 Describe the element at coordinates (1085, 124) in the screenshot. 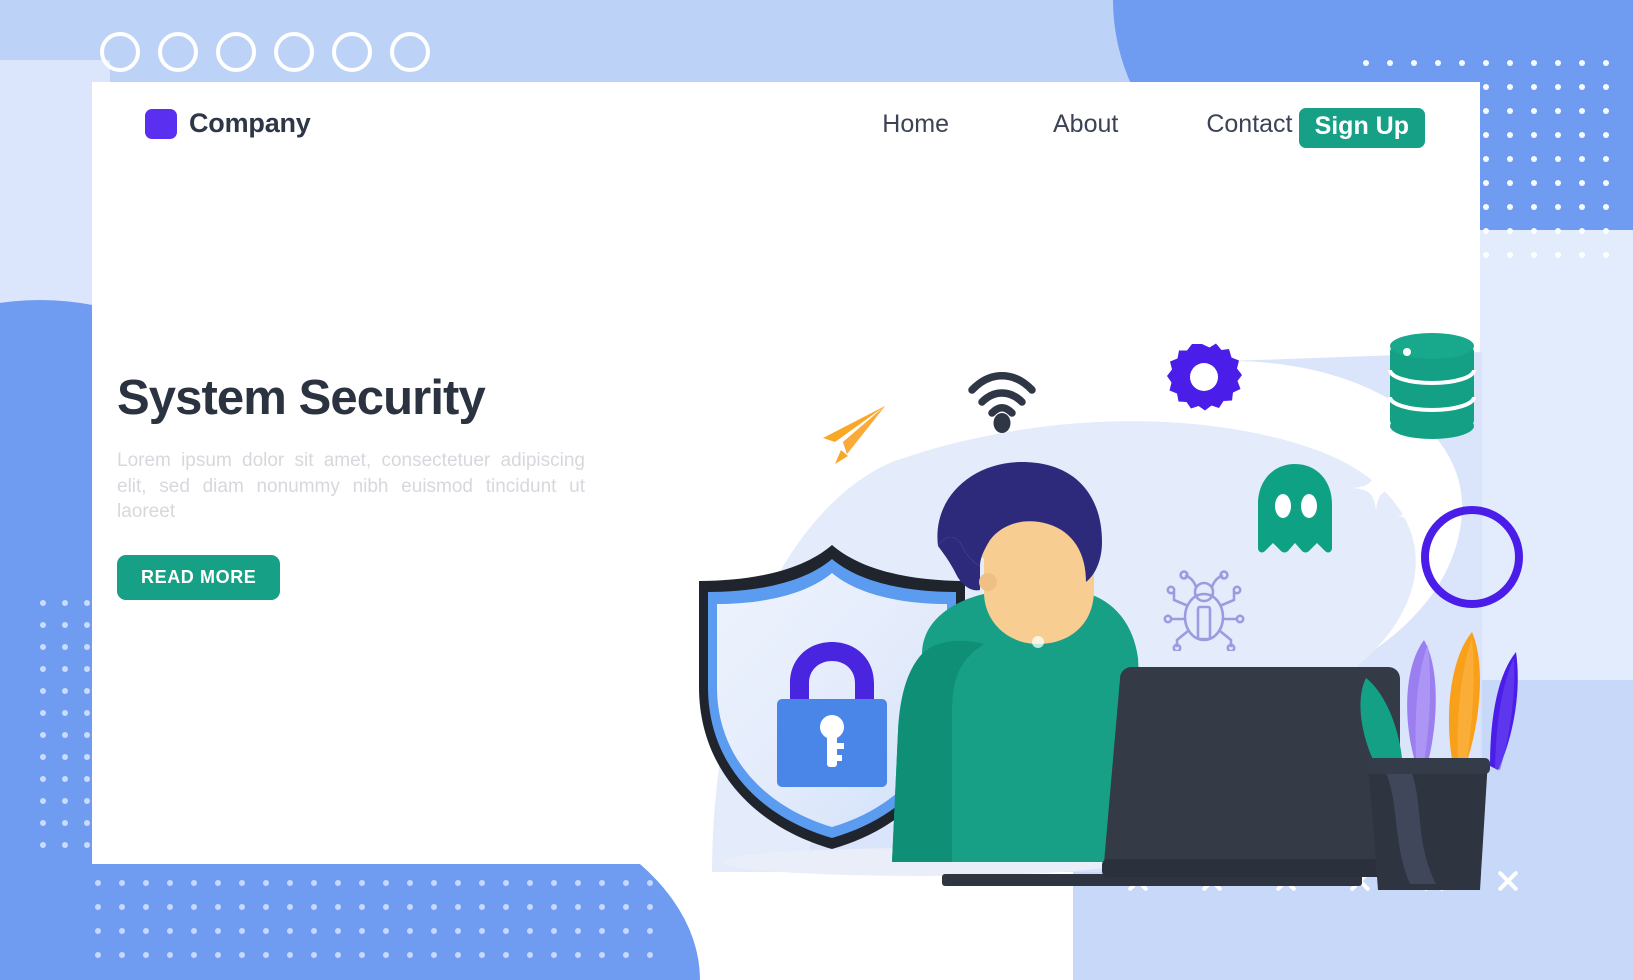

I see `nav-link-about: About` at that location.